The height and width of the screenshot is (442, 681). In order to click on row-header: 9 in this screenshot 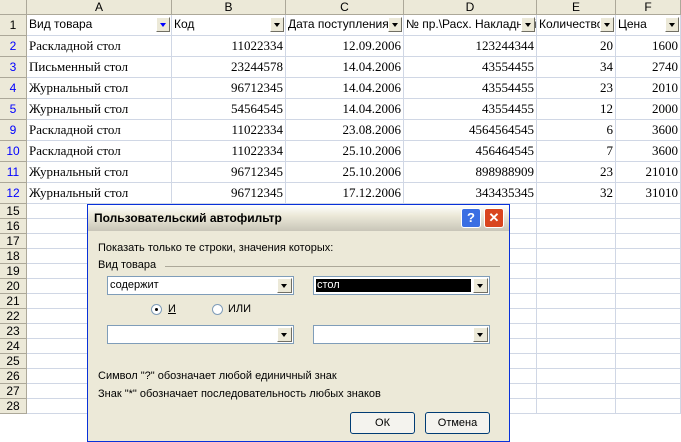, I will do `click(13, 130)`.